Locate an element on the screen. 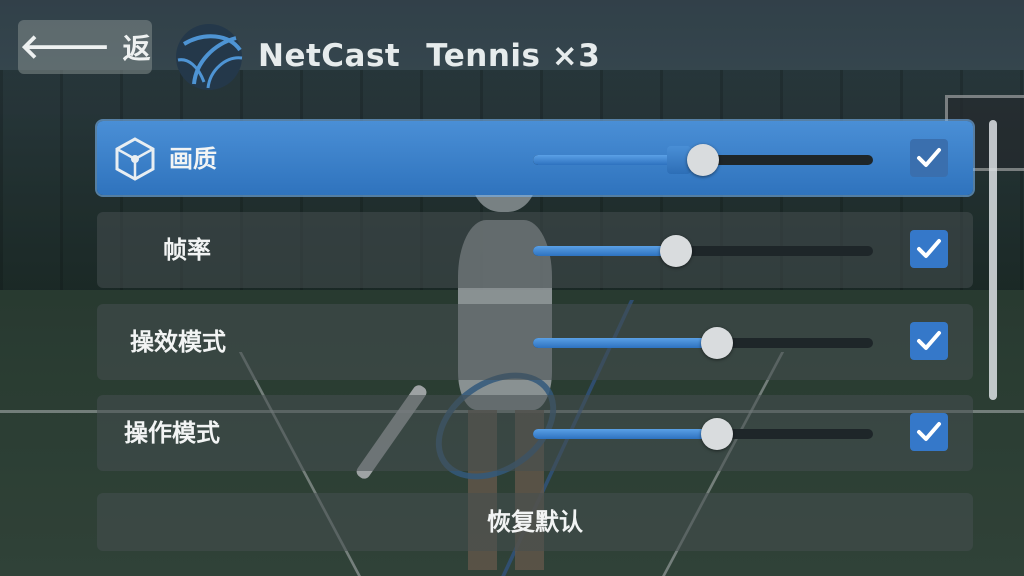 The image size is (1024, 576). effect-mode-slider is located at coordinates (703, 343).